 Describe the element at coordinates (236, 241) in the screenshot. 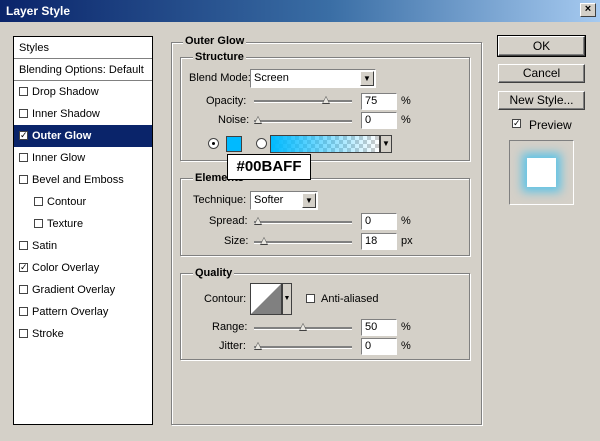

I see `size-label: Size:` at that location.